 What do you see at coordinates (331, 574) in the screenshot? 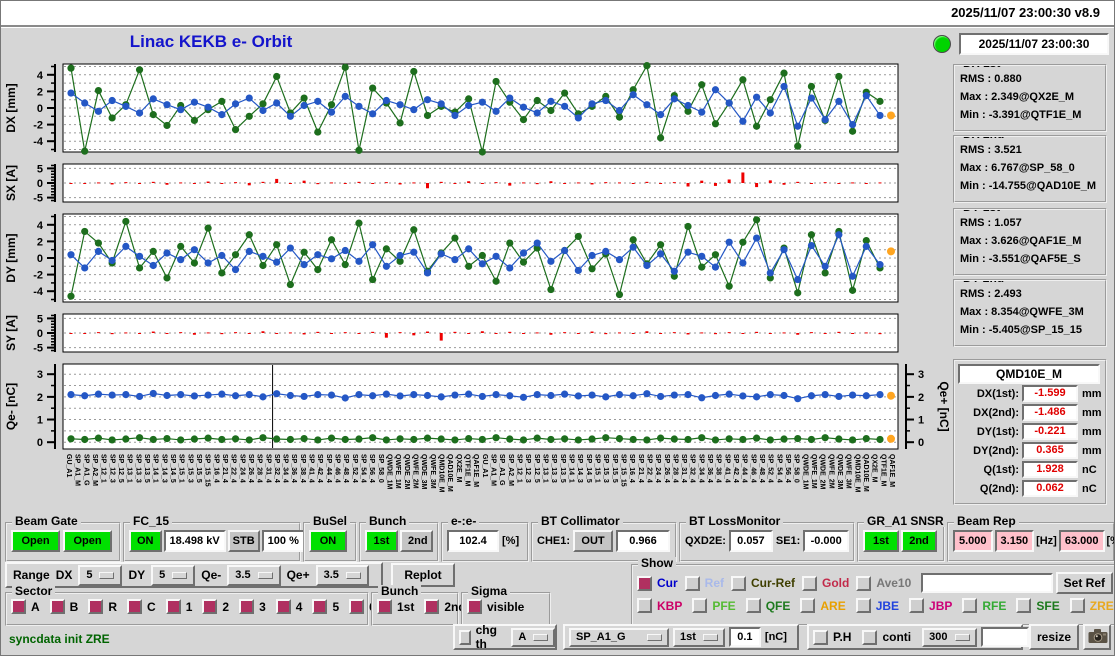
I see `range-qep-value: 3.5` at bounding box center [331, 574].